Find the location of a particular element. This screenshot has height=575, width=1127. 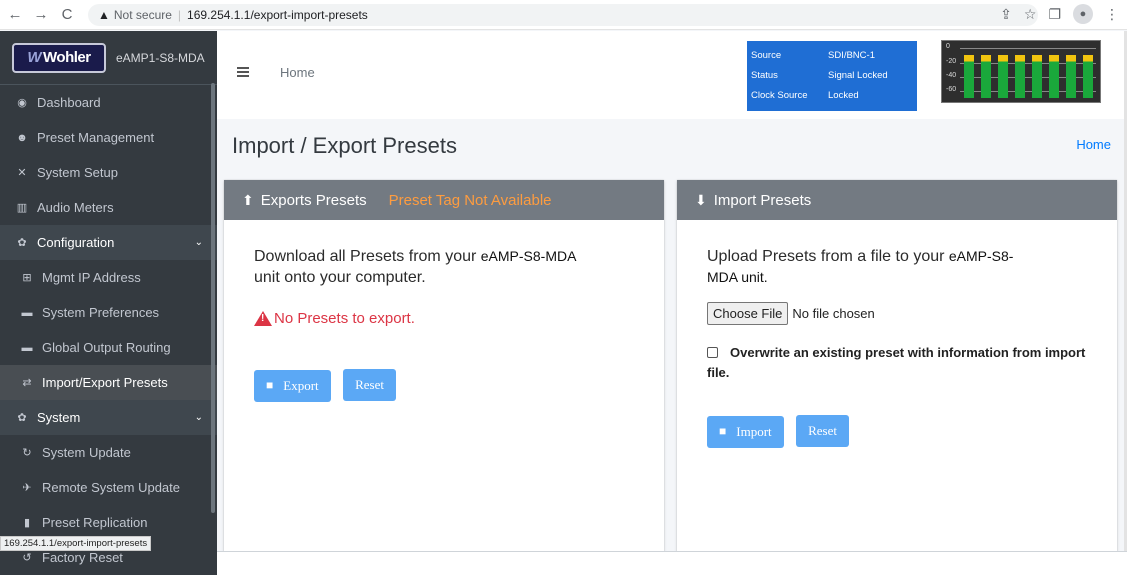

chevron-down-icon: ⌄ is located at coordinates (198, 242).